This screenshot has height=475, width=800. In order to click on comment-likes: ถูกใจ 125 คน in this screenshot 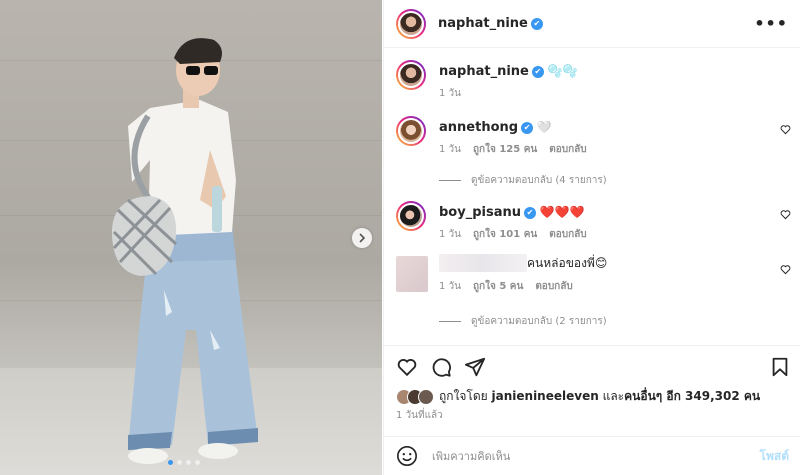, I will do `click(505, 149)`.